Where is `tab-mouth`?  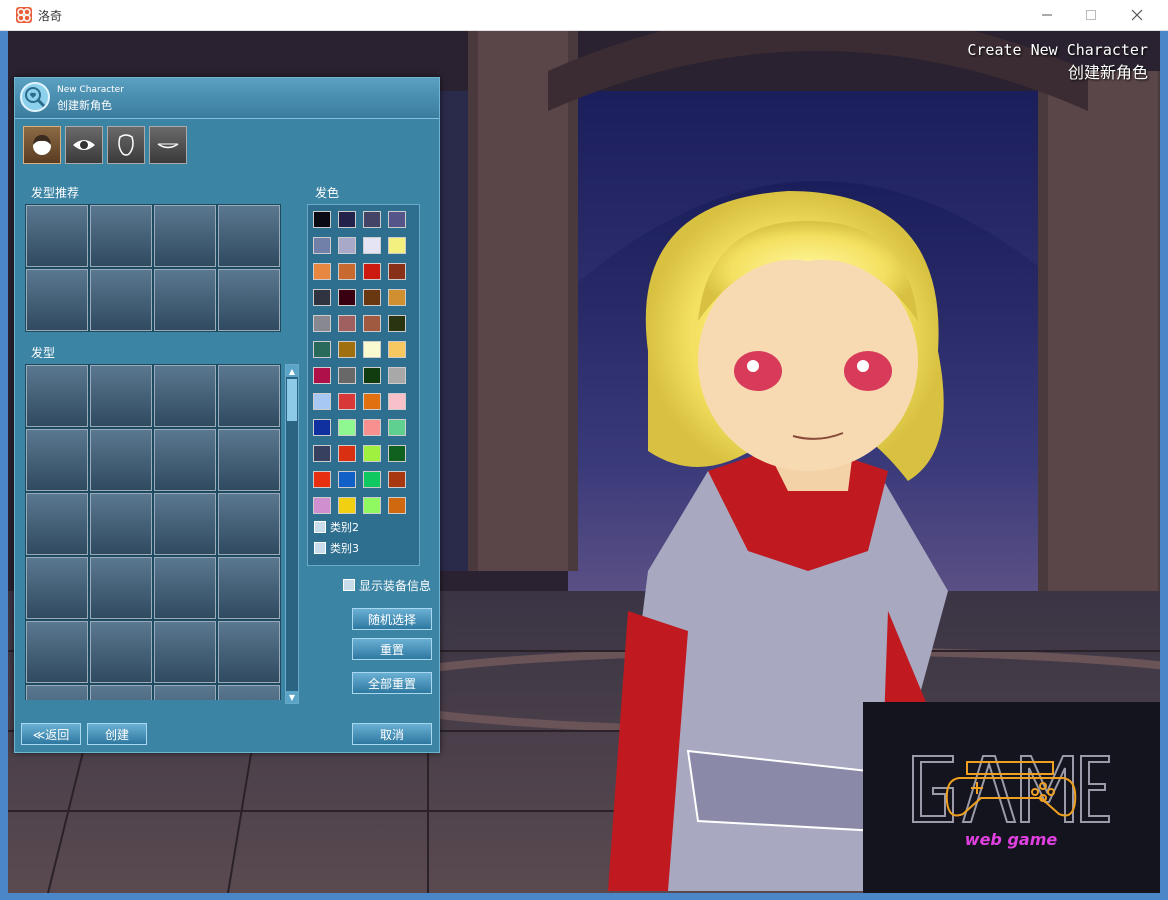
tab-mouth is located at coordinates (168, 145).